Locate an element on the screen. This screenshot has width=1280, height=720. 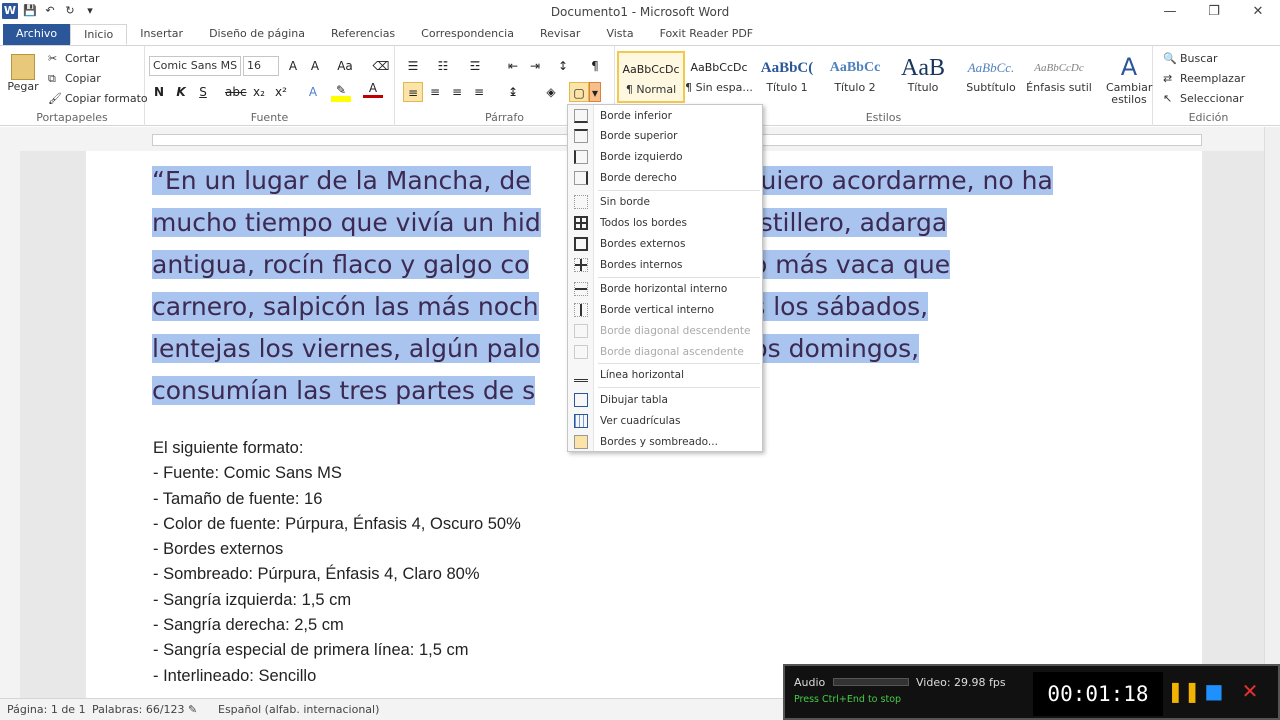
minimize-button: — is located at coordinates (1170, 12).